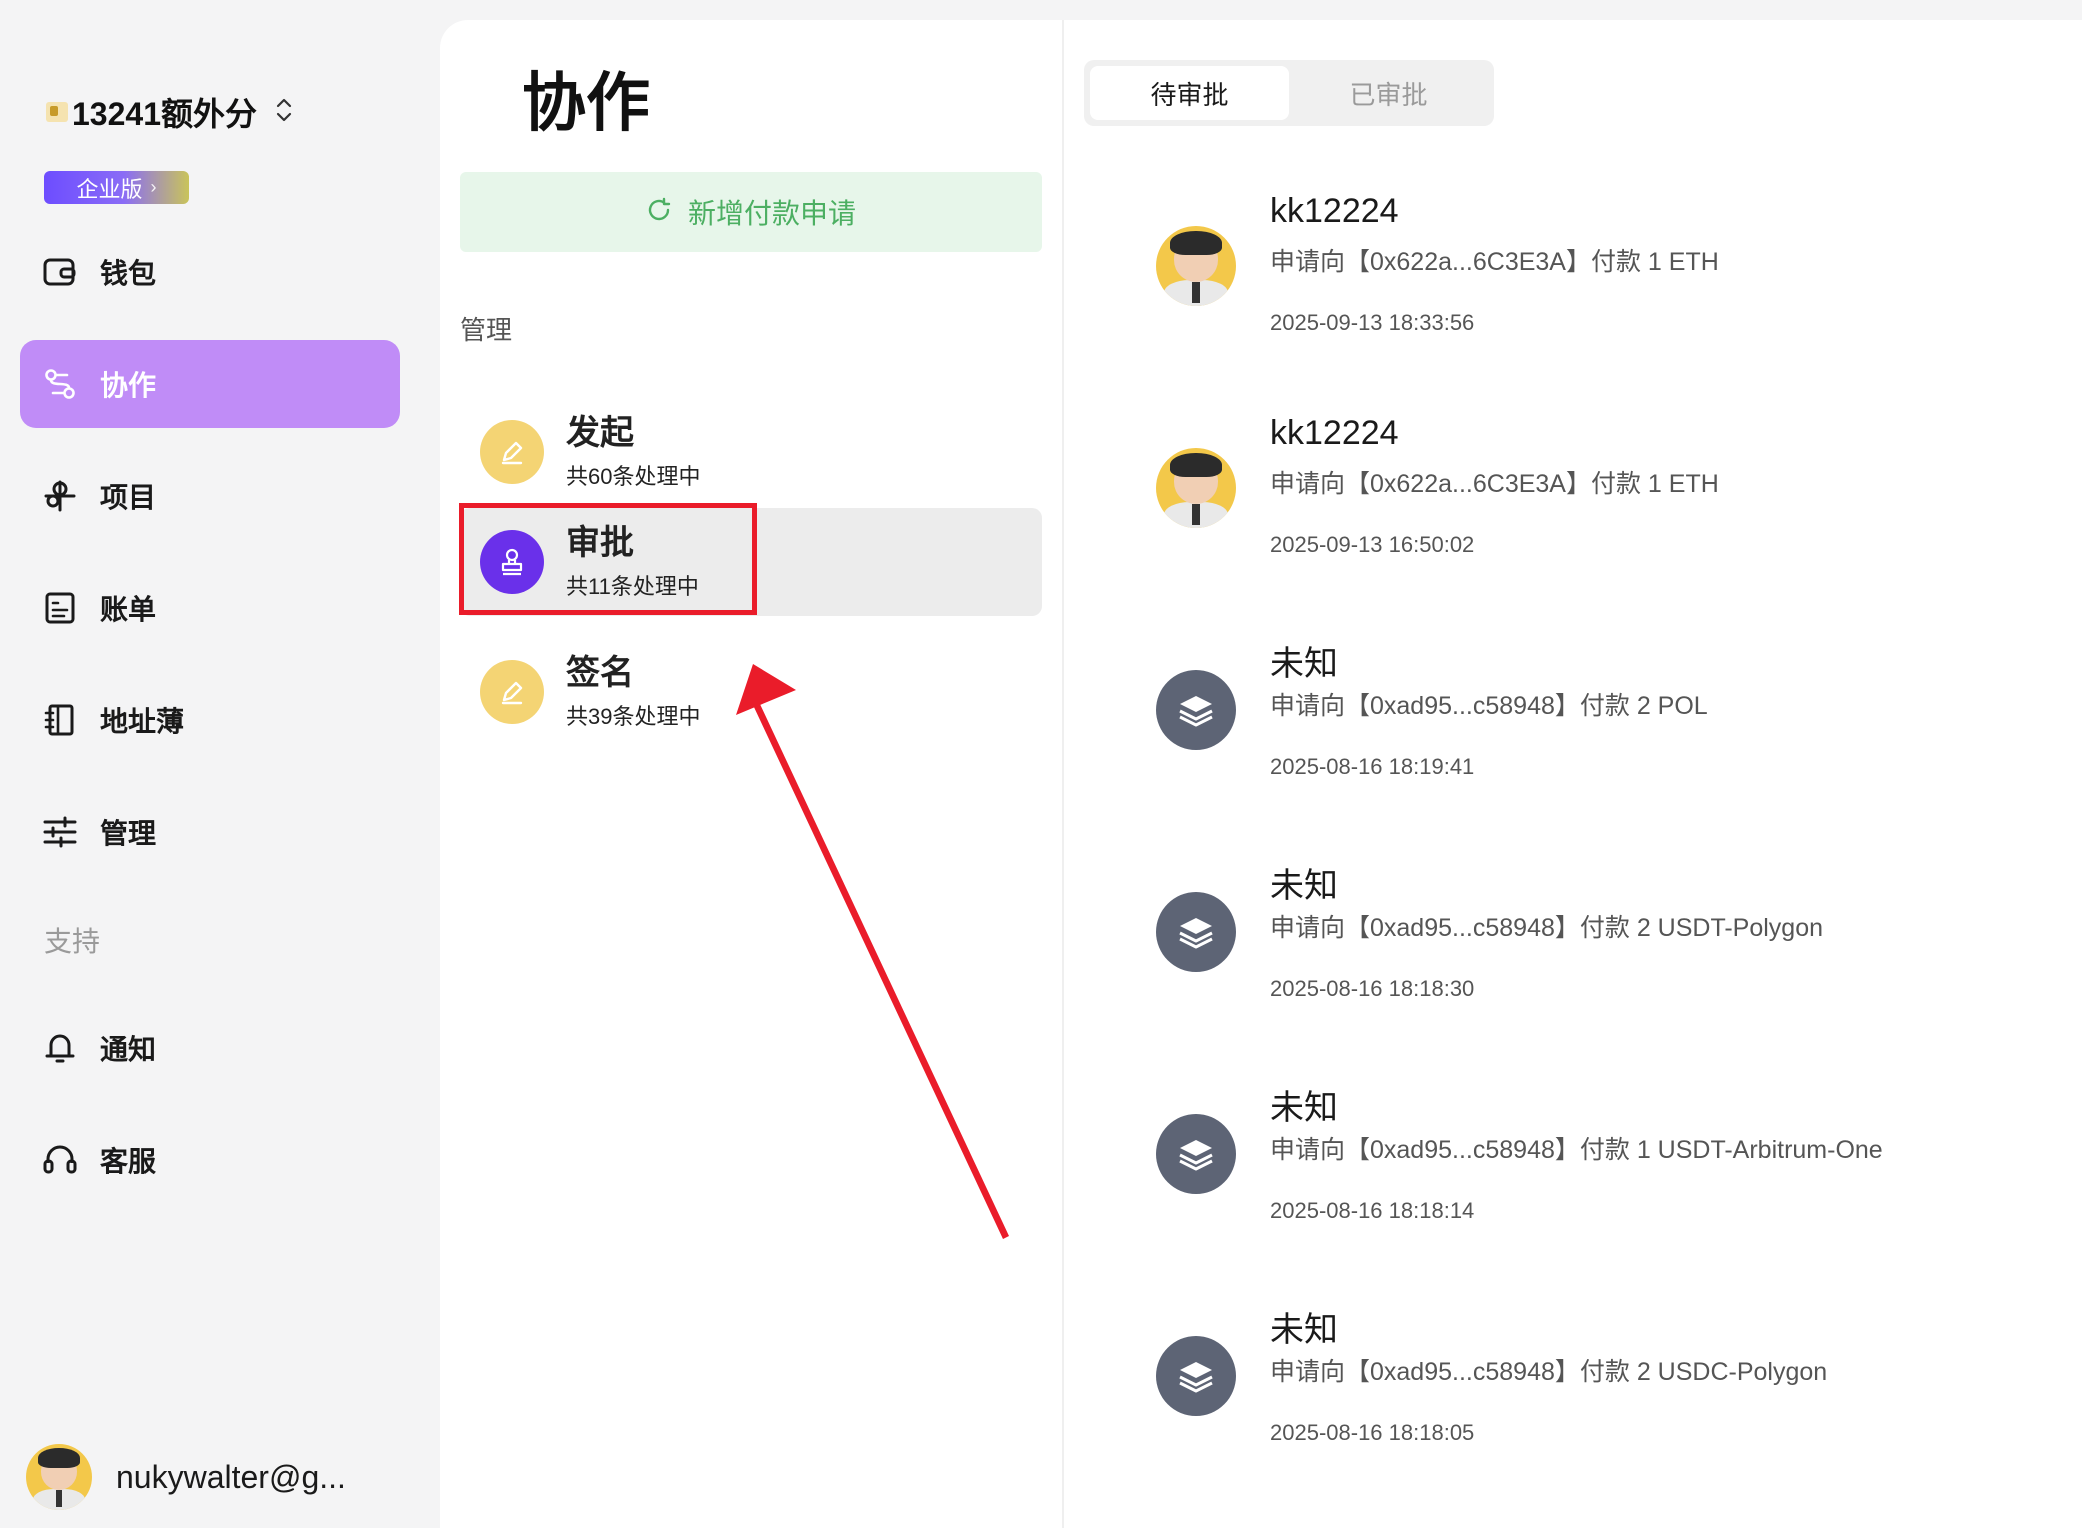 Image resolution: width=2082 pixels, height=1528 pixels. What do you see at coordinates (1372, 766) in the screenshot?
I see `request-time: 2025-08-16 18:19:41` at bounding box center [1372, 766].